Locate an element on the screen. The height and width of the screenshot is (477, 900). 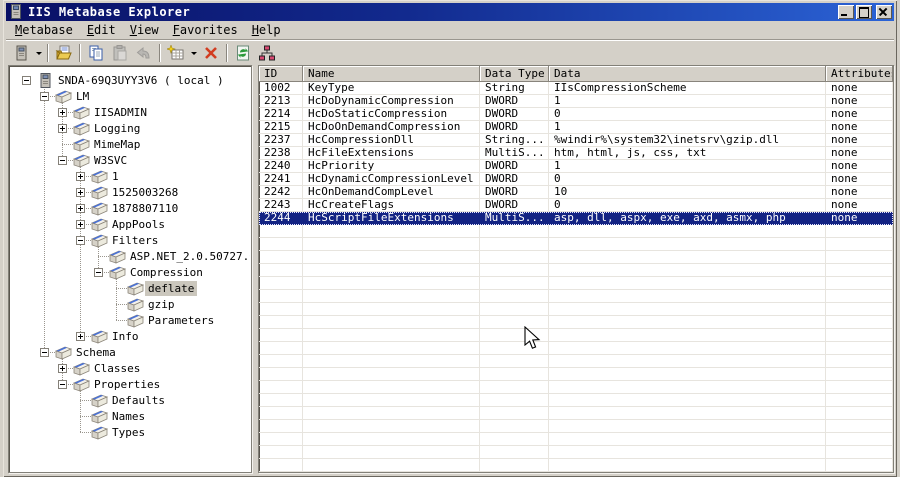
window-title: IIS Metabase Explorer is located at coordinates (109, 12).